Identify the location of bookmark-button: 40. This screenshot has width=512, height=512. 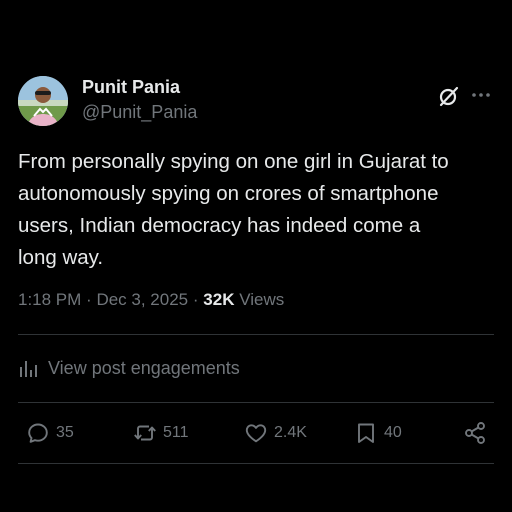
(378, 433).